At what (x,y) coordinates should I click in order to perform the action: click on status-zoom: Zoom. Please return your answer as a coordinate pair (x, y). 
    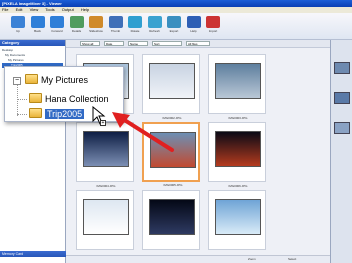
    Looking at the image, I should click on (252, 259).